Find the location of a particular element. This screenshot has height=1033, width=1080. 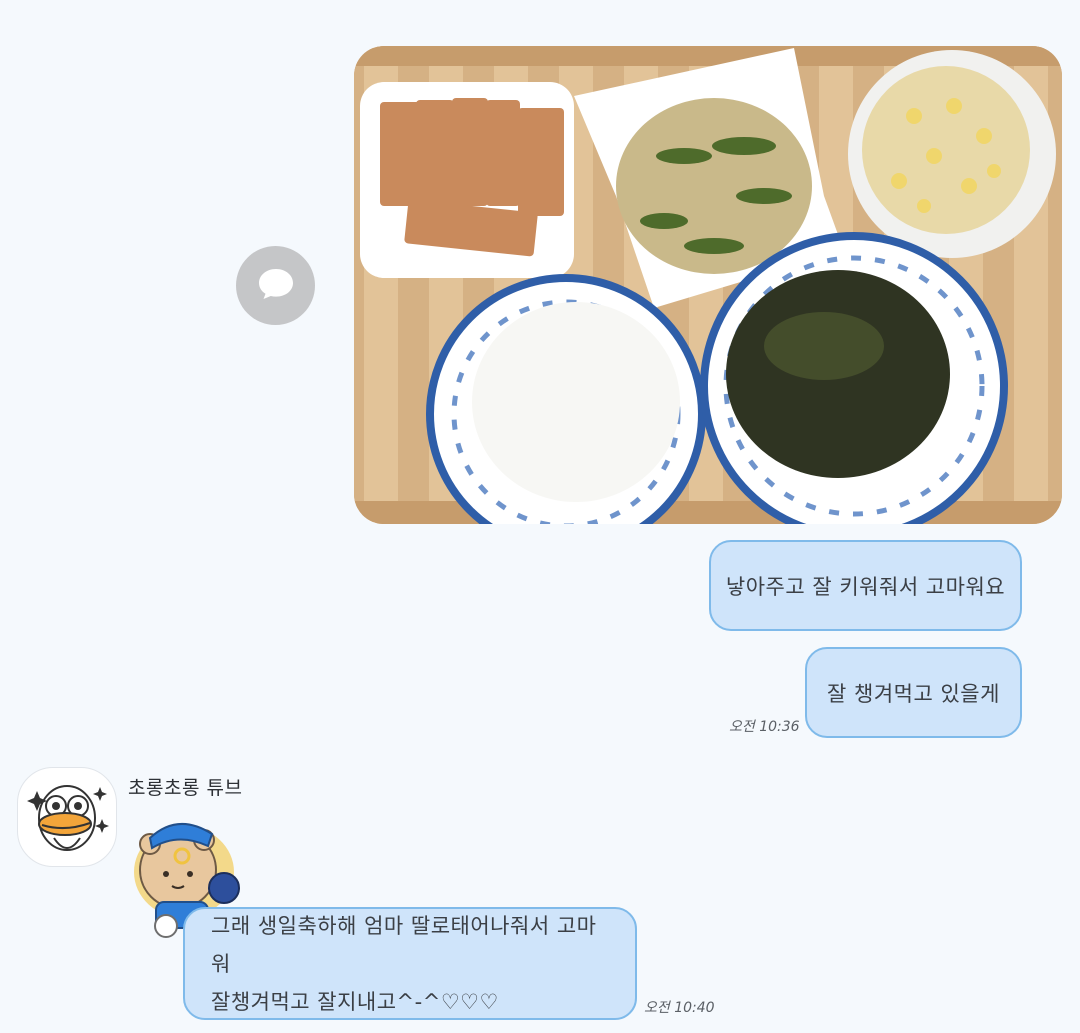

outgoing-message-bubble: 잘 챙겨먹고 있을게 is located at coordinates (913, 692).